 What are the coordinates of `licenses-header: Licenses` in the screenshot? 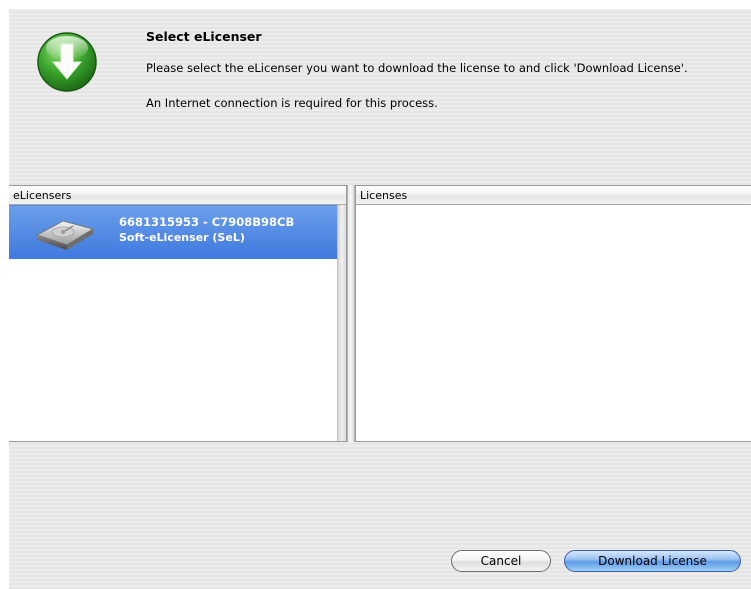 It's located at (553, 195).